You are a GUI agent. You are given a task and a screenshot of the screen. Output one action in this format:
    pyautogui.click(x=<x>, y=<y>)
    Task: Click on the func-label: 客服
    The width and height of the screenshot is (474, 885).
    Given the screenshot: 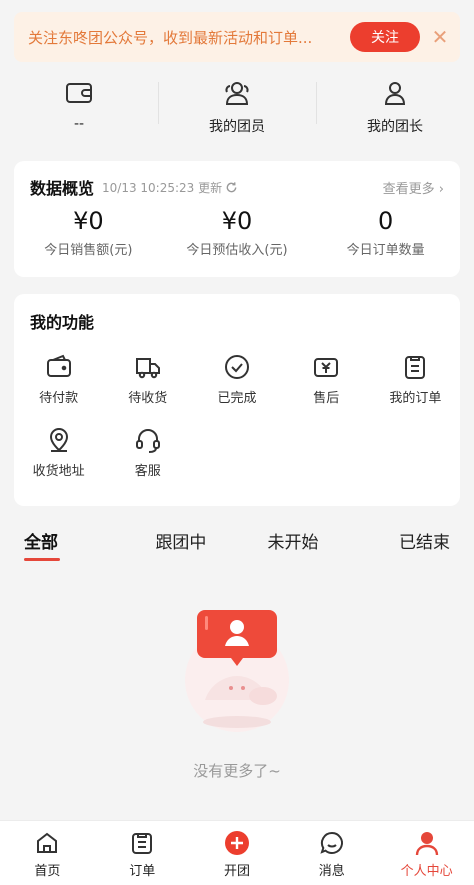 What is the action you would take?
    pyautogui.click(x=147, y=471)
    